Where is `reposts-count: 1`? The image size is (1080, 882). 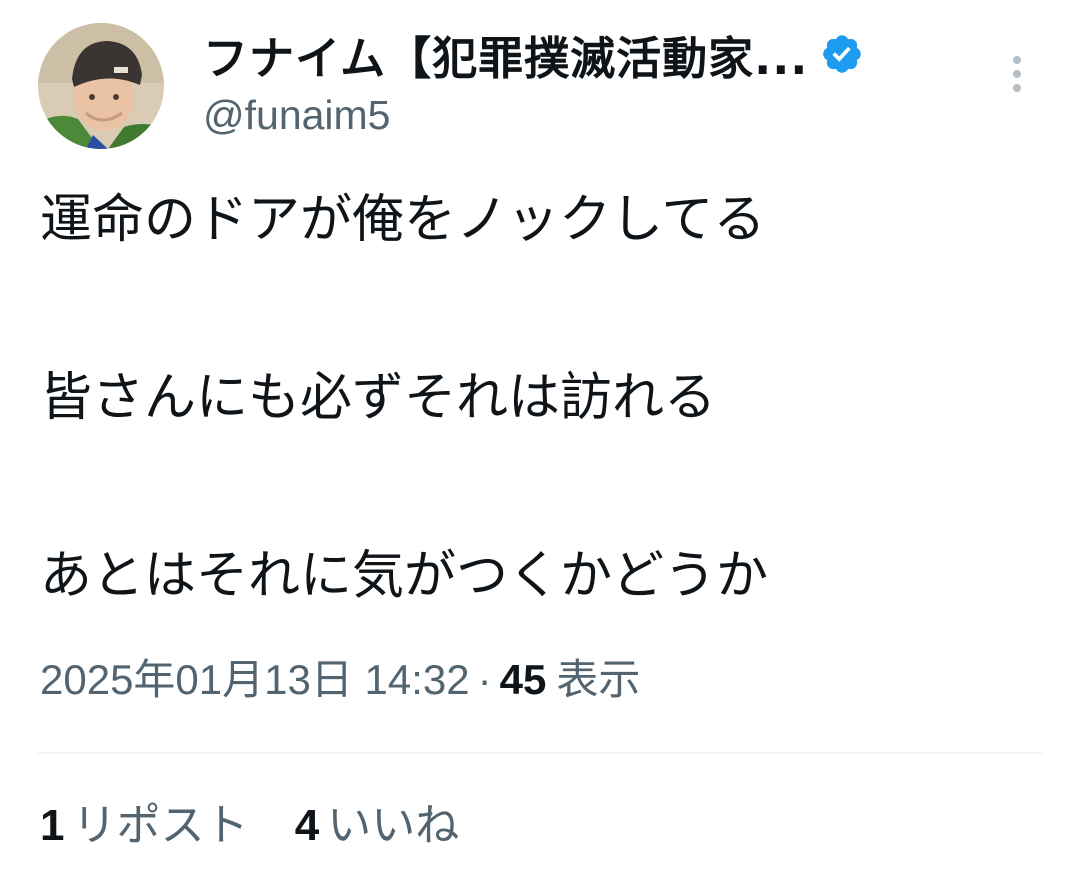 reposts-count: 1 is located at coordinates (52, 825).